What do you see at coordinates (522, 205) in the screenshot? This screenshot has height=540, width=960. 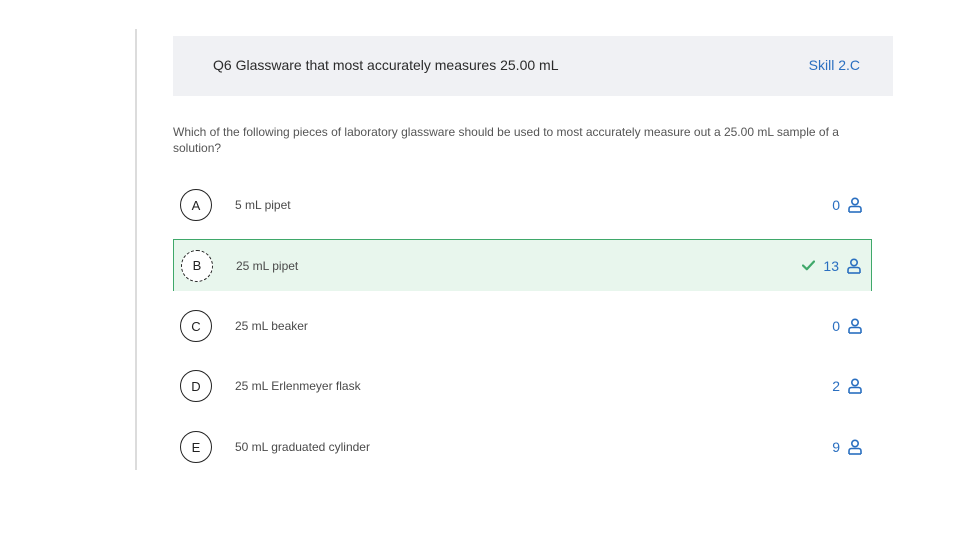 I see `choice-a: A 5 mL pipet 0` at bounding box center [522, 205].